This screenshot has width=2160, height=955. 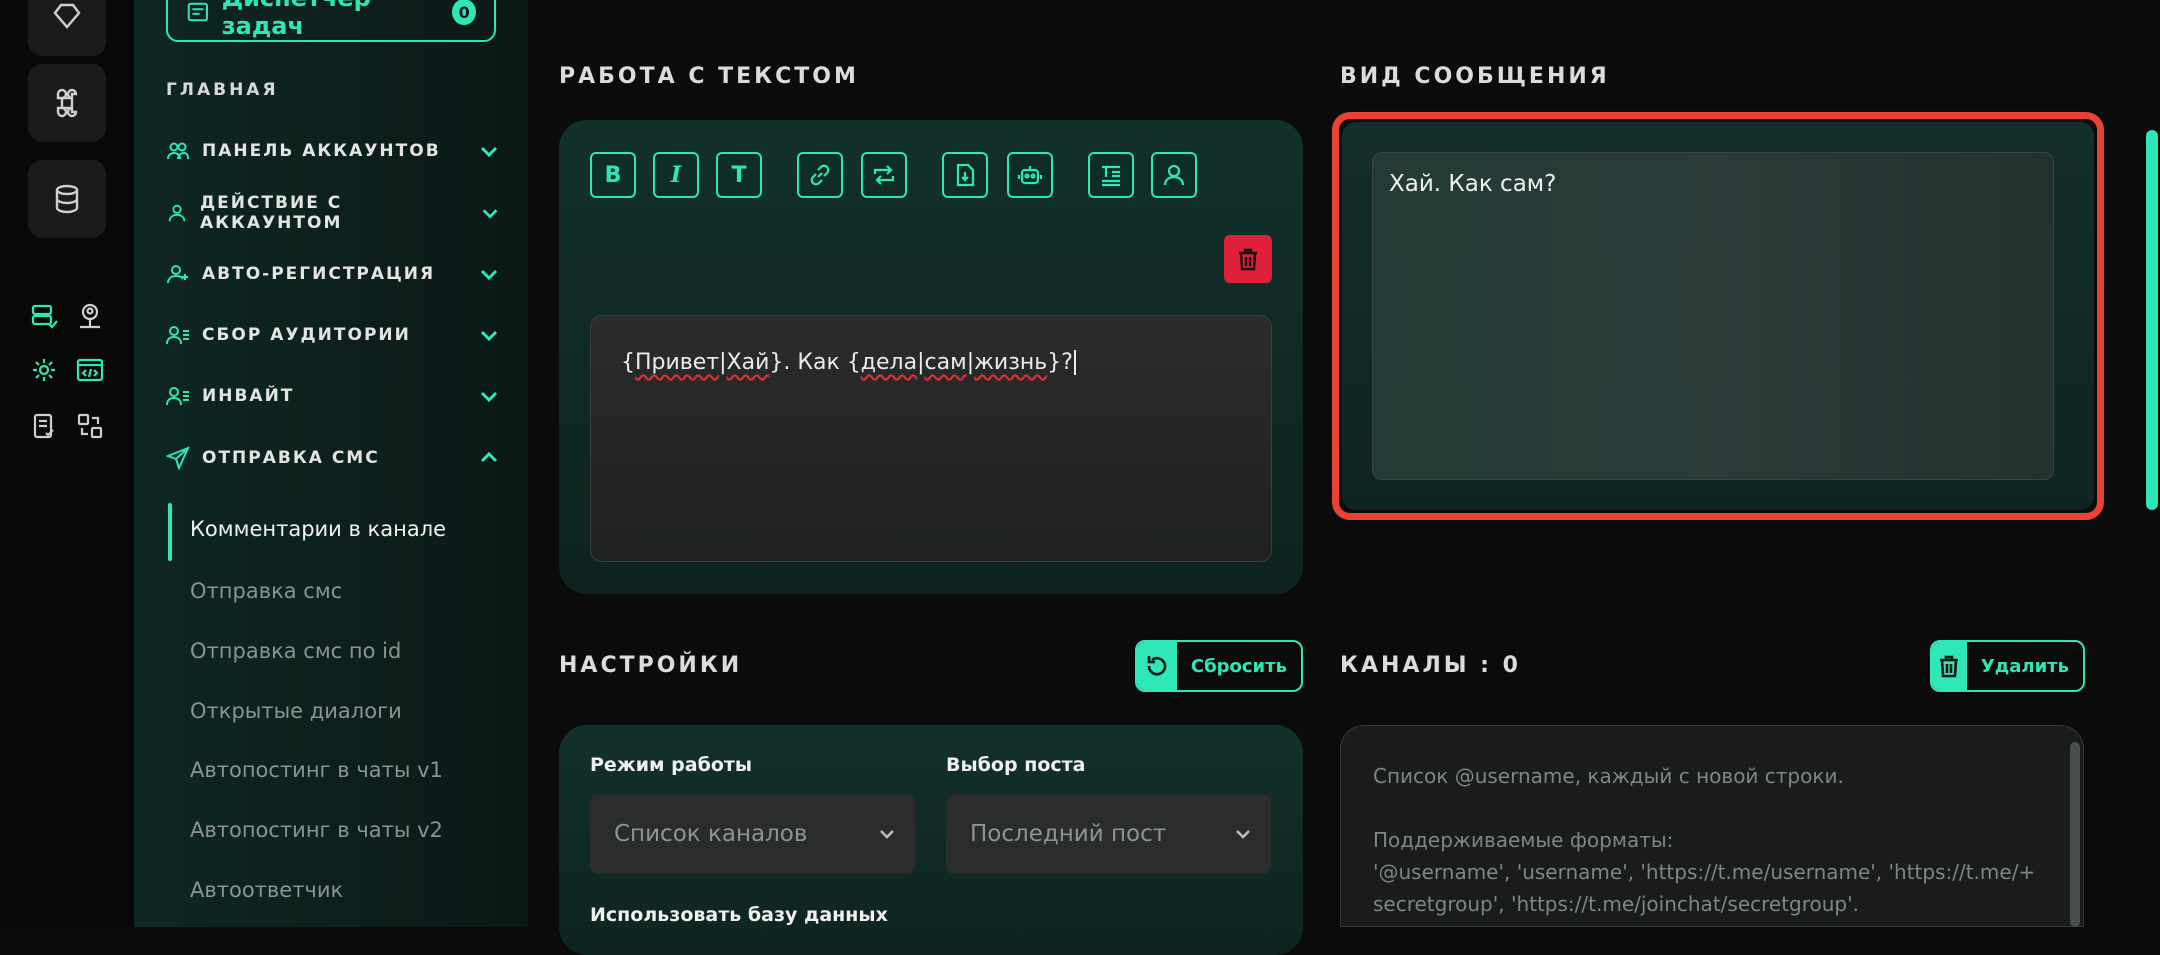 I want to click on database-icon-button, so click(x=67, y=199).